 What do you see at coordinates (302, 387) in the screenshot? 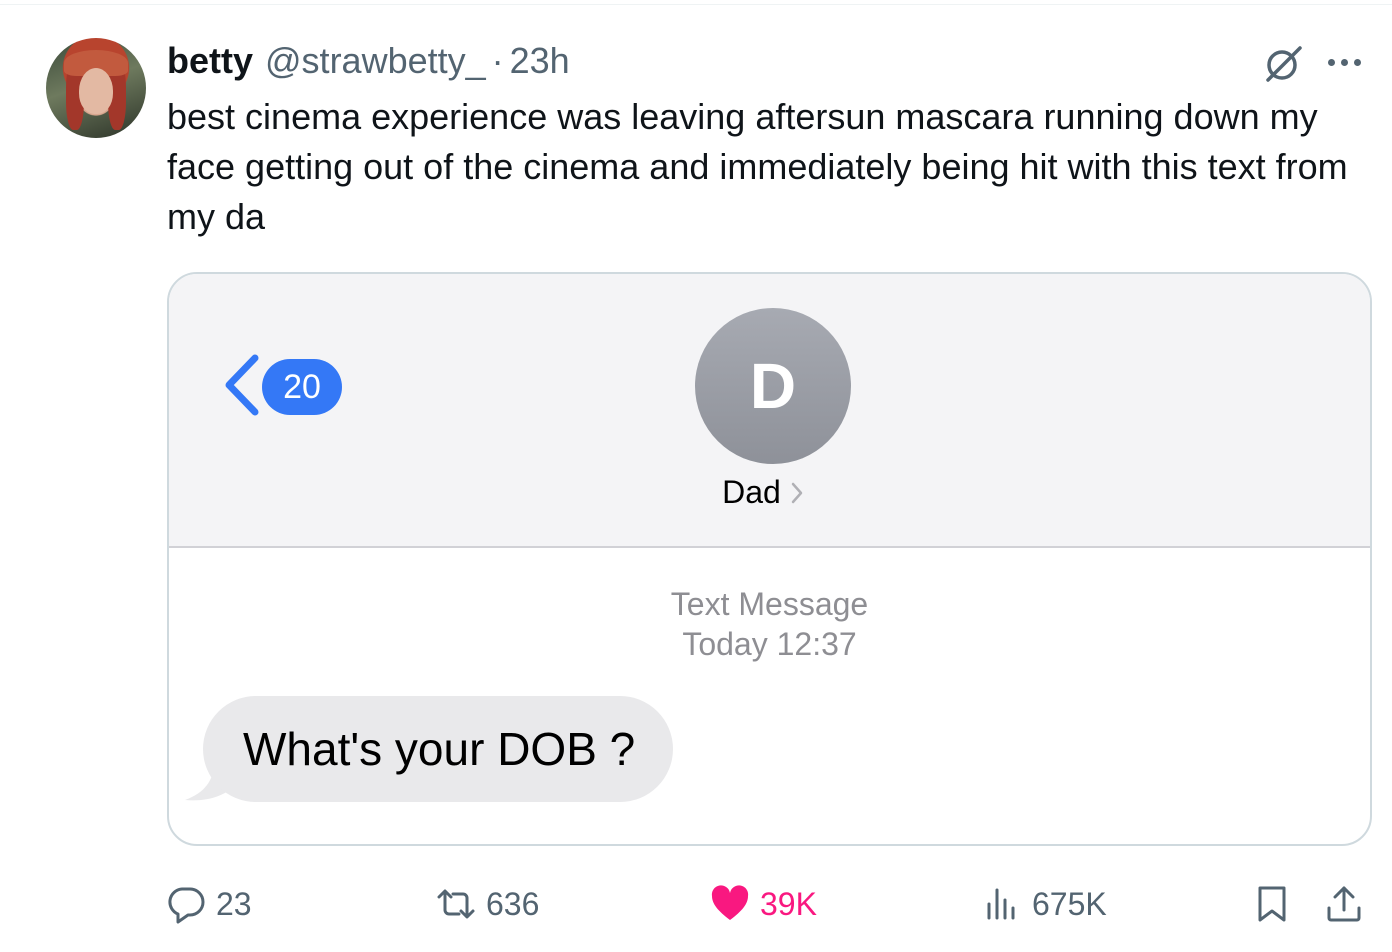
I see `unread-count-badge: 20` at bounding box center [302, 387].